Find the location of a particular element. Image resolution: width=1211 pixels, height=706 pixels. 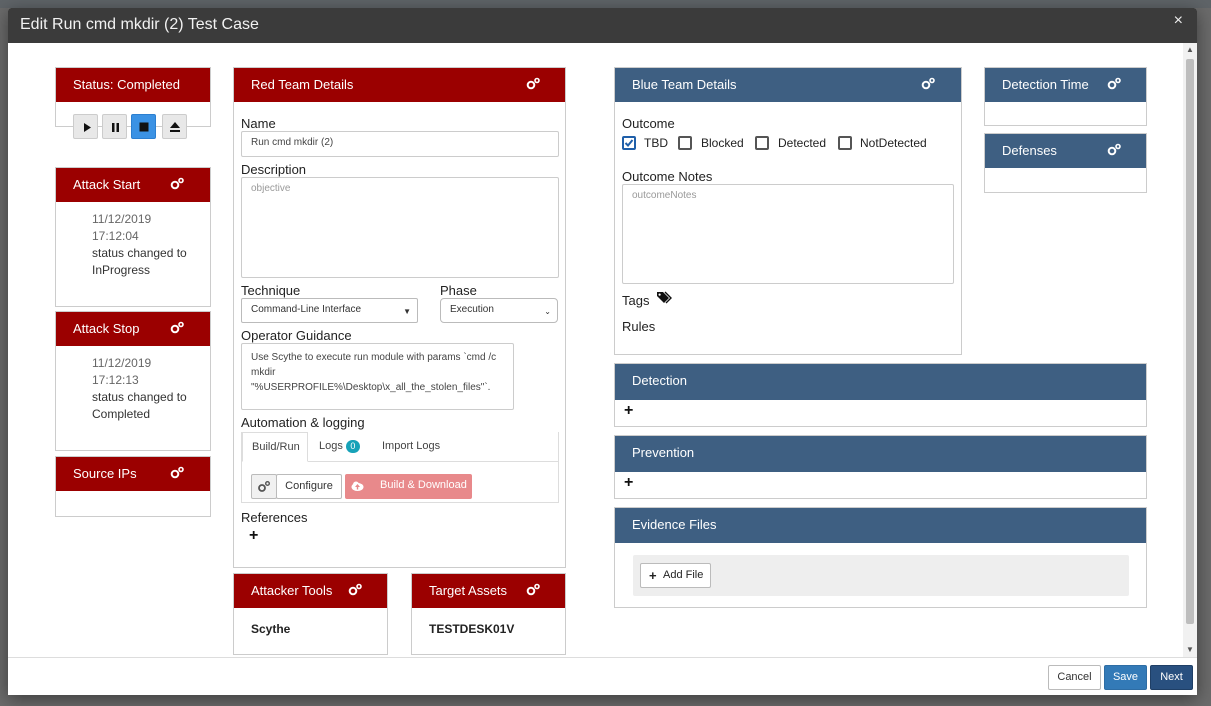

prevention-header: Prevention is located at coordinates (880, 454).